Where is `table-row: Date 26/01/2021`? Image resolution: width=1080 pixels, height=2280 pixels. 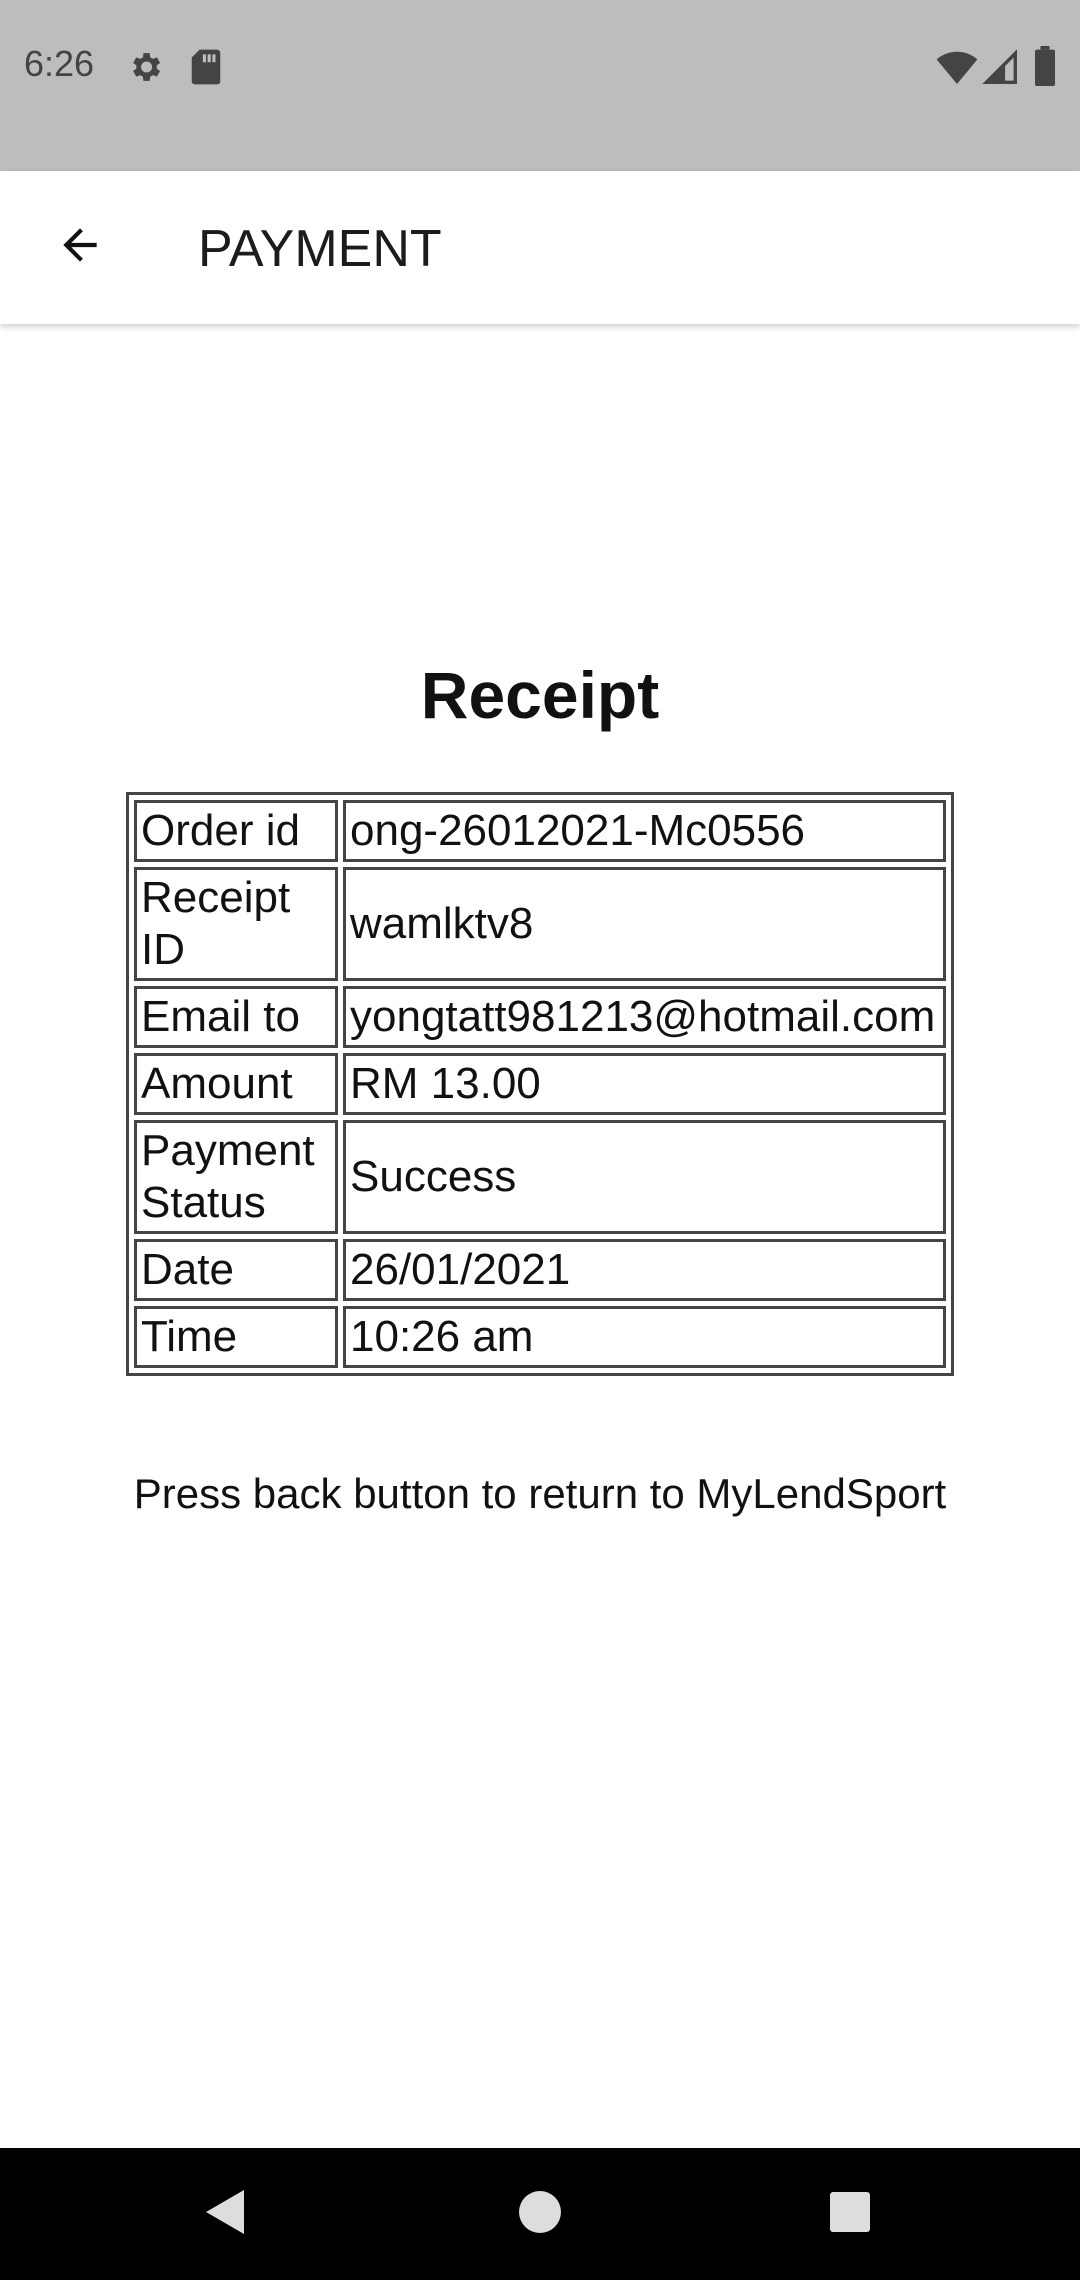 table-row: Date 26/01/2021 is located at coordinates (540, 1270).